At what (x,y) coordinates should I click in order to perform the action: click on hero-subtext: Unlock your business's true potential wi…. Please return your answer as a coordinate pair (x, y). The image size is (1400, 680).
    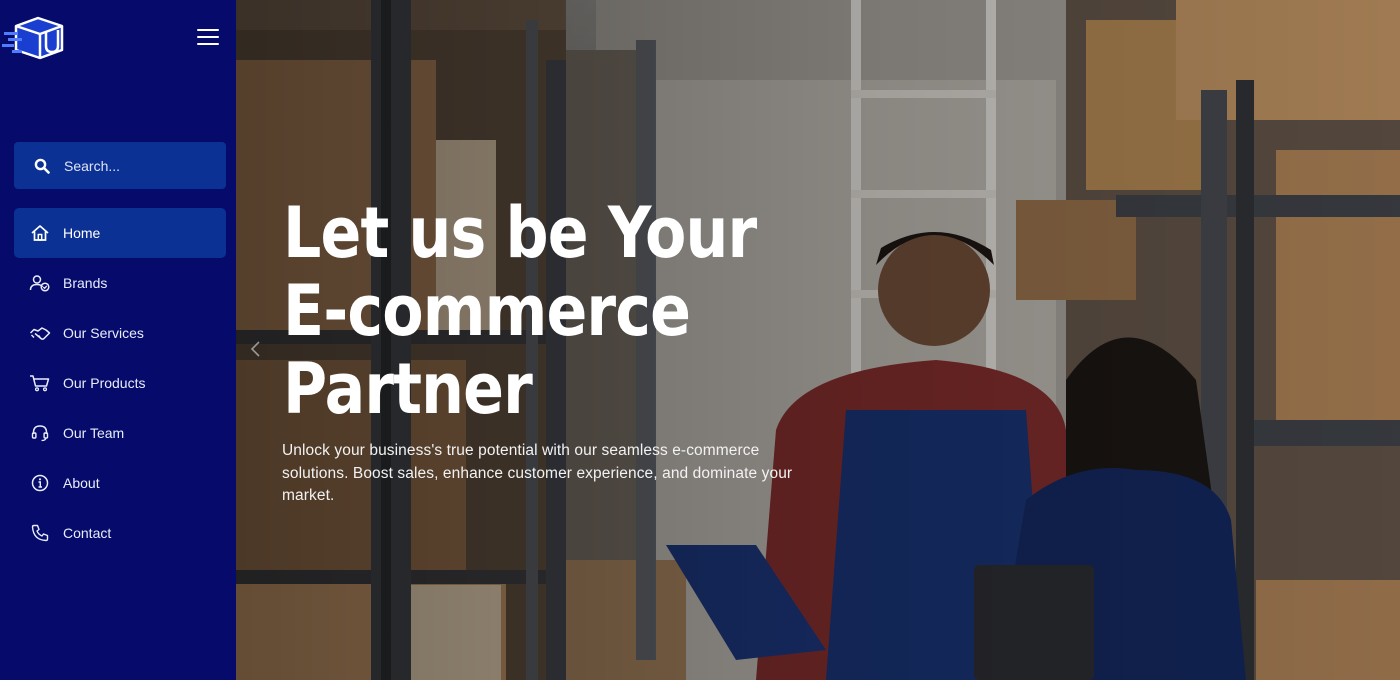
    Looking at the image, I should click on (537, 473).